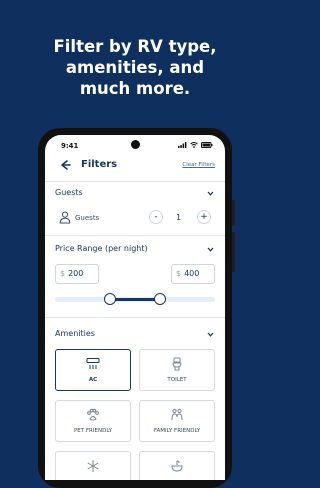  I want to click on price-min-value: 200, so click(76, 273).